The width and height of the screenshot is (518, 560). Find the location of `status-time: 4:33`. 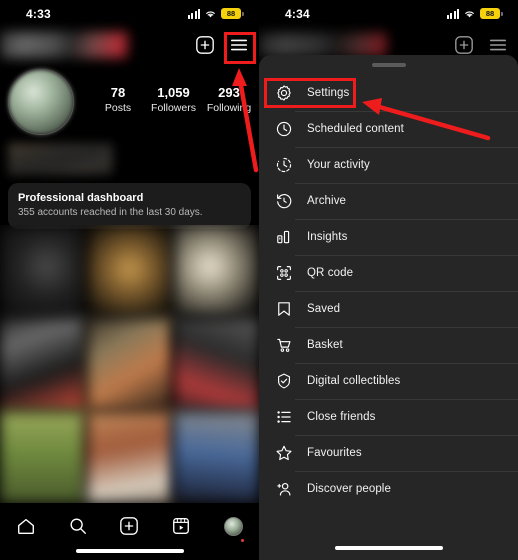

status-time: 4:33 is located at coordinates (38, 14).